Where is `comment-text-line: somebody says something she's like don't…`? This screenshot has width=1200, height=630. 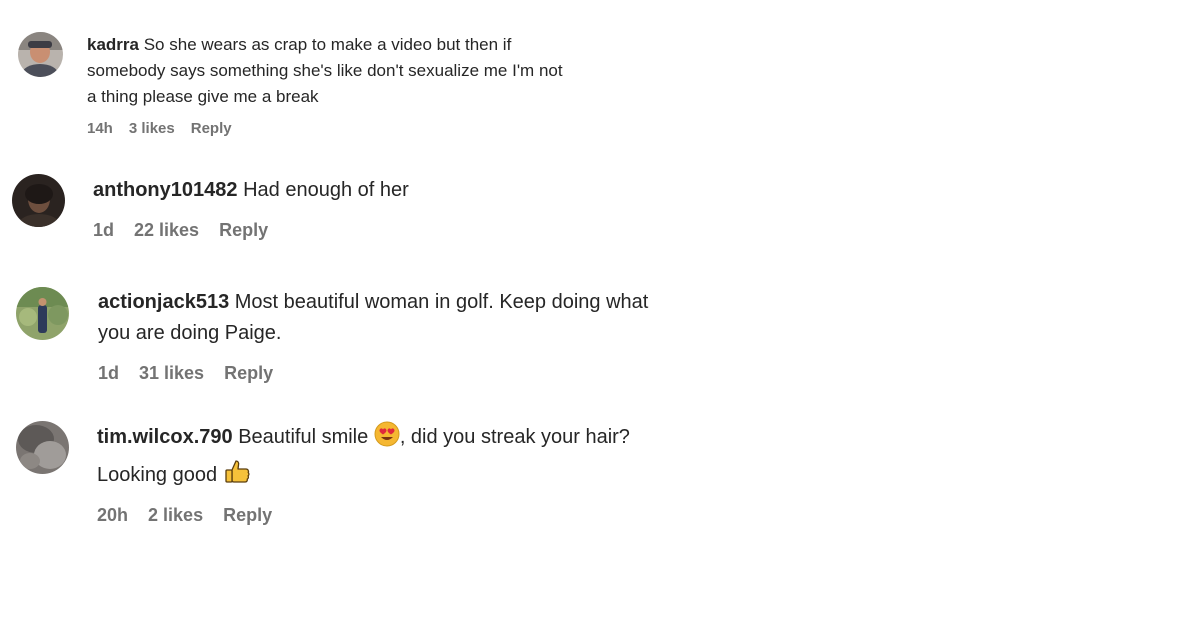
comment-text-line: somebody says something she's like don't… is located at coordinates (325, 70).